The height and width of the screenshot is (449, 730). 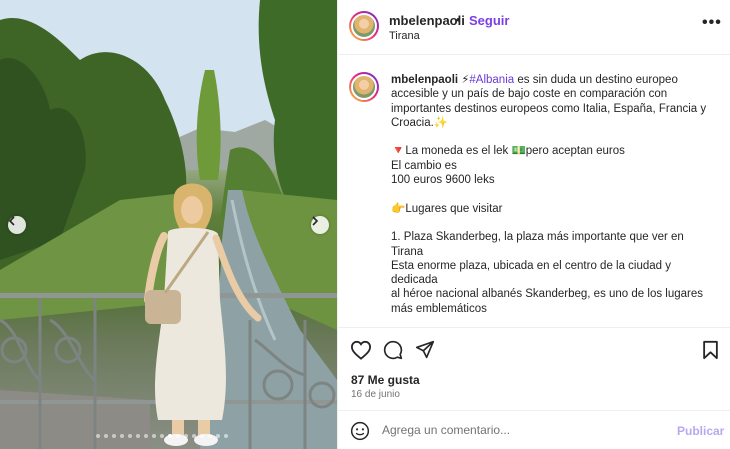 What do you see at coordinates (491, 80) in the screenshot?
I see `hashtag-link: #Albania` at bounding box center [491, 80].